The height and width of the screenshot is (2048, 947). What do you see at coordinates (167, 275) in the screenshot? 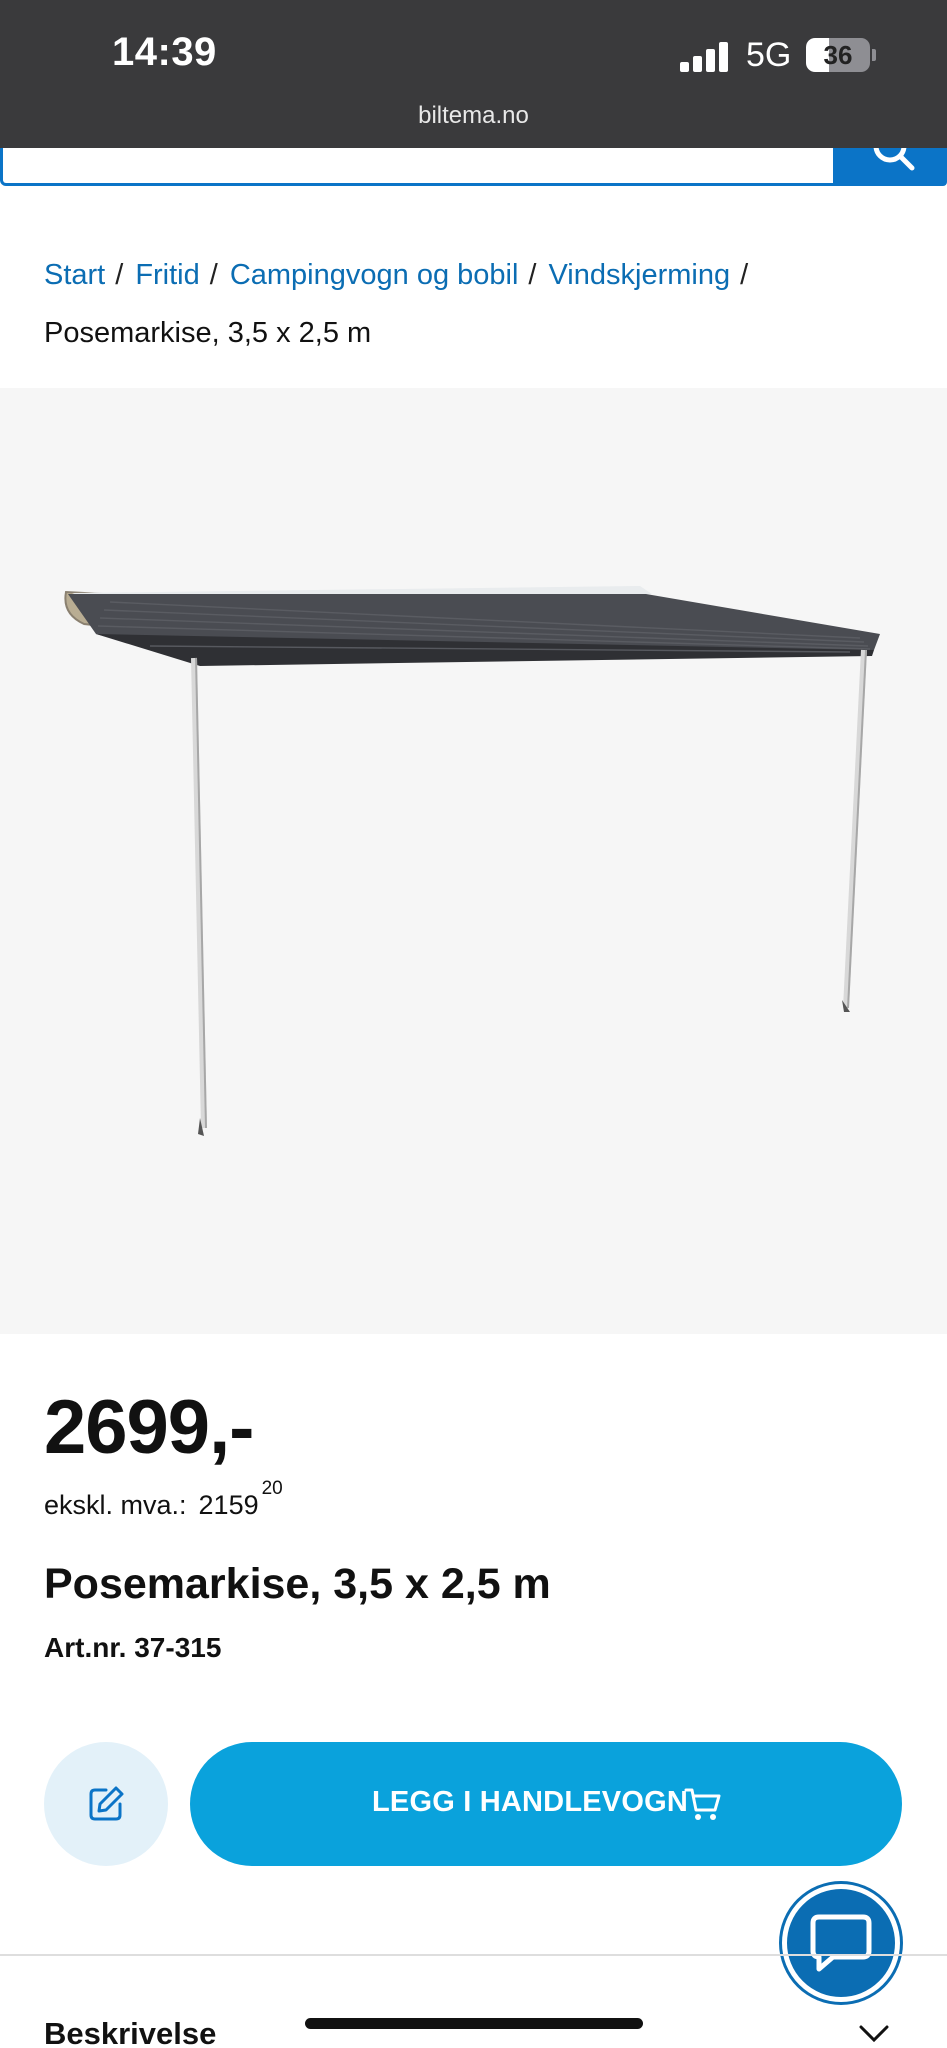
I see `breadcrumb-fritid: Fritid` at bounding box center [167, 275].